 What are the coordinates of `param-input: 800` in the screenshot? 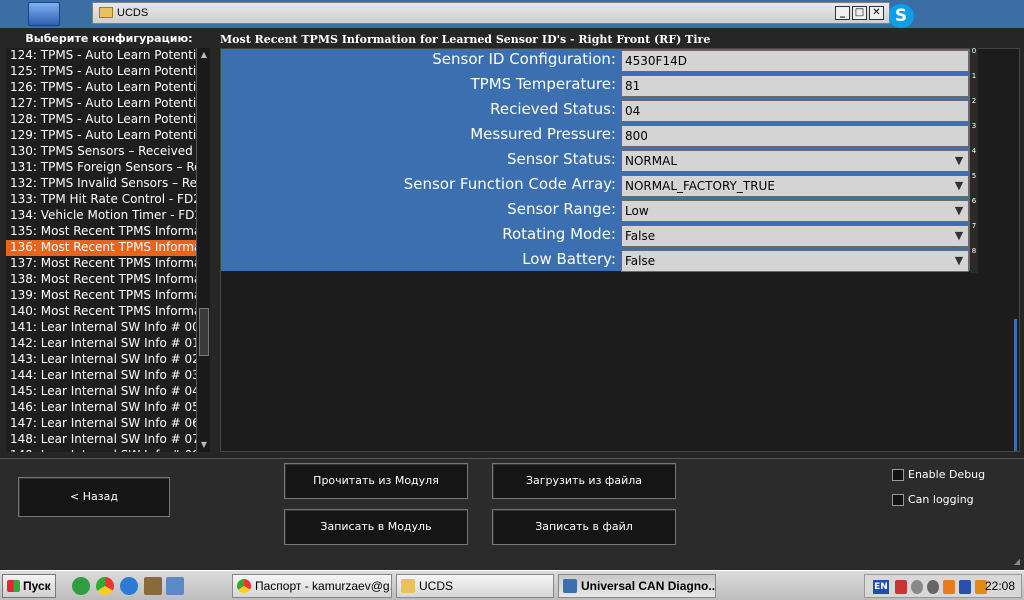 It's located at (795, 136).